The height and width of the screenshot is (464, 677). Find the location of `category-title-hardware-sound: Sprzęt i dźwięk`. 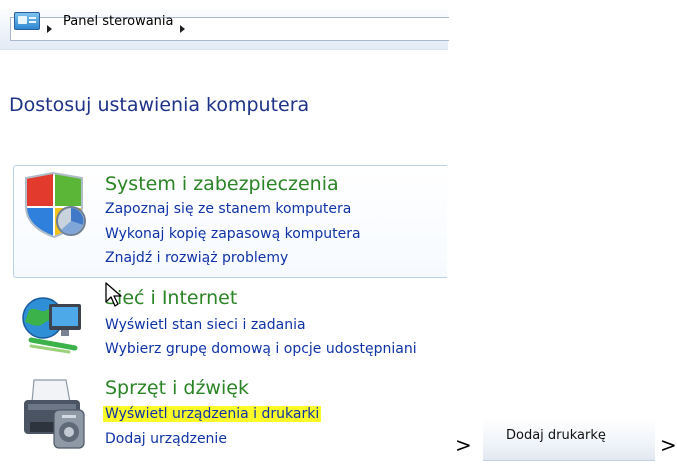

category-title-hardware-sound: Sprzęt i dźwięk is located at coordinates (177, 388).